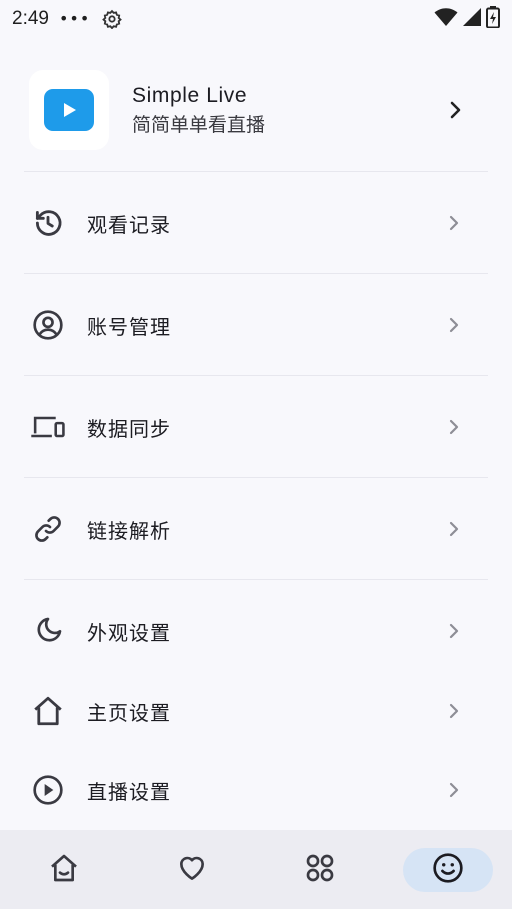 The image size is (512, 909). What do you see at coordinates (190, 95) in the screenshot?
I see `app-name: Simple Live` at bounding box center [190, 95].